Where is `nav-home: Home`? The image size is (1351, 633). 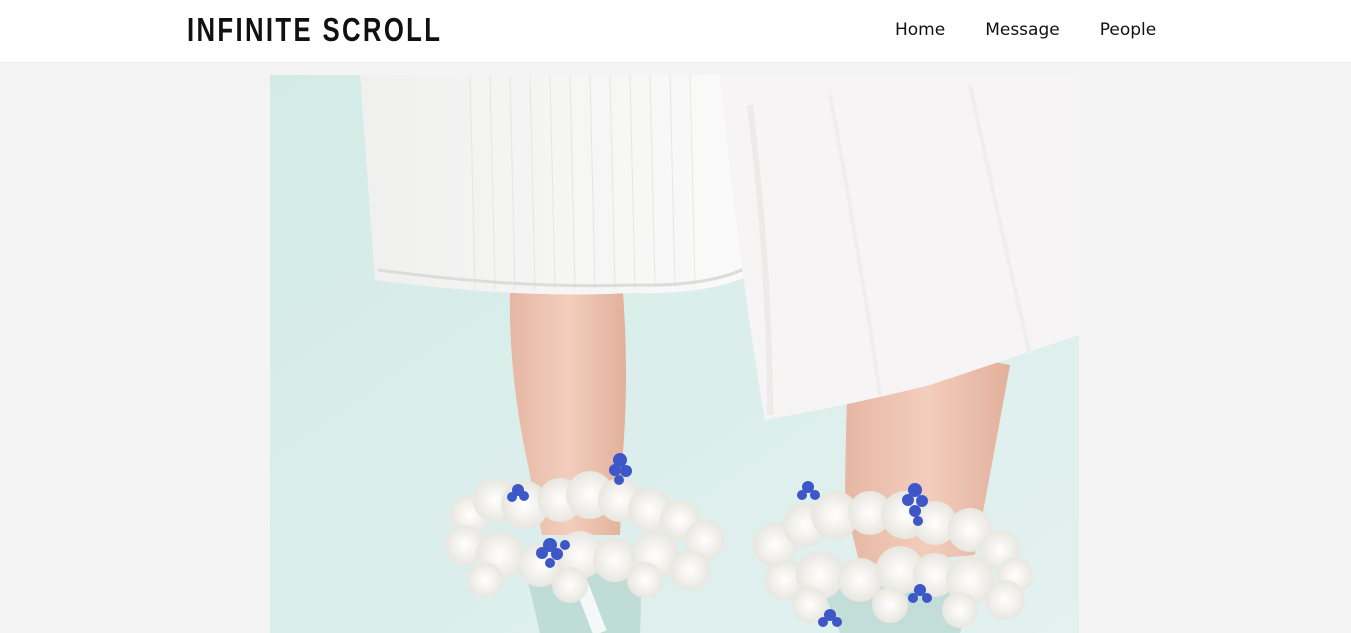 nav-home: Home is located at coordinates (920, 30).